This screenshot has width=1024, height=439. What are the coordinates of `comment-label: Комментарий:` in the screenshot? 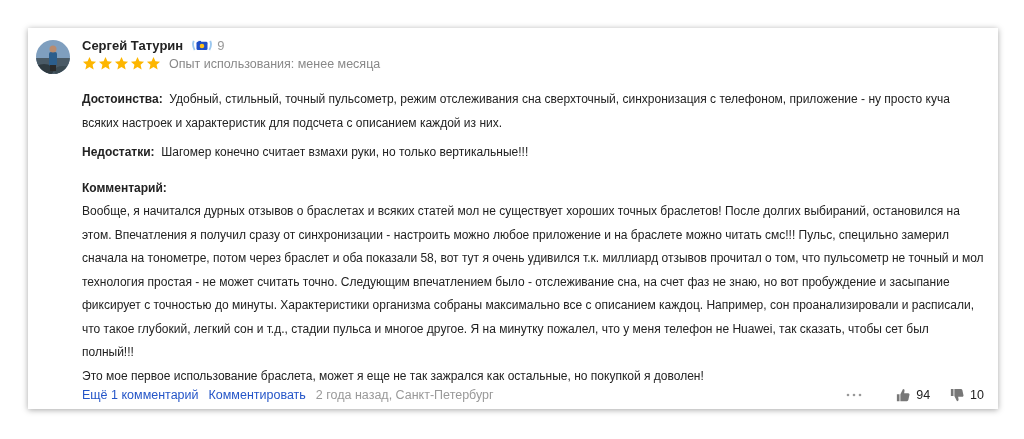 It's located at (125, 188).